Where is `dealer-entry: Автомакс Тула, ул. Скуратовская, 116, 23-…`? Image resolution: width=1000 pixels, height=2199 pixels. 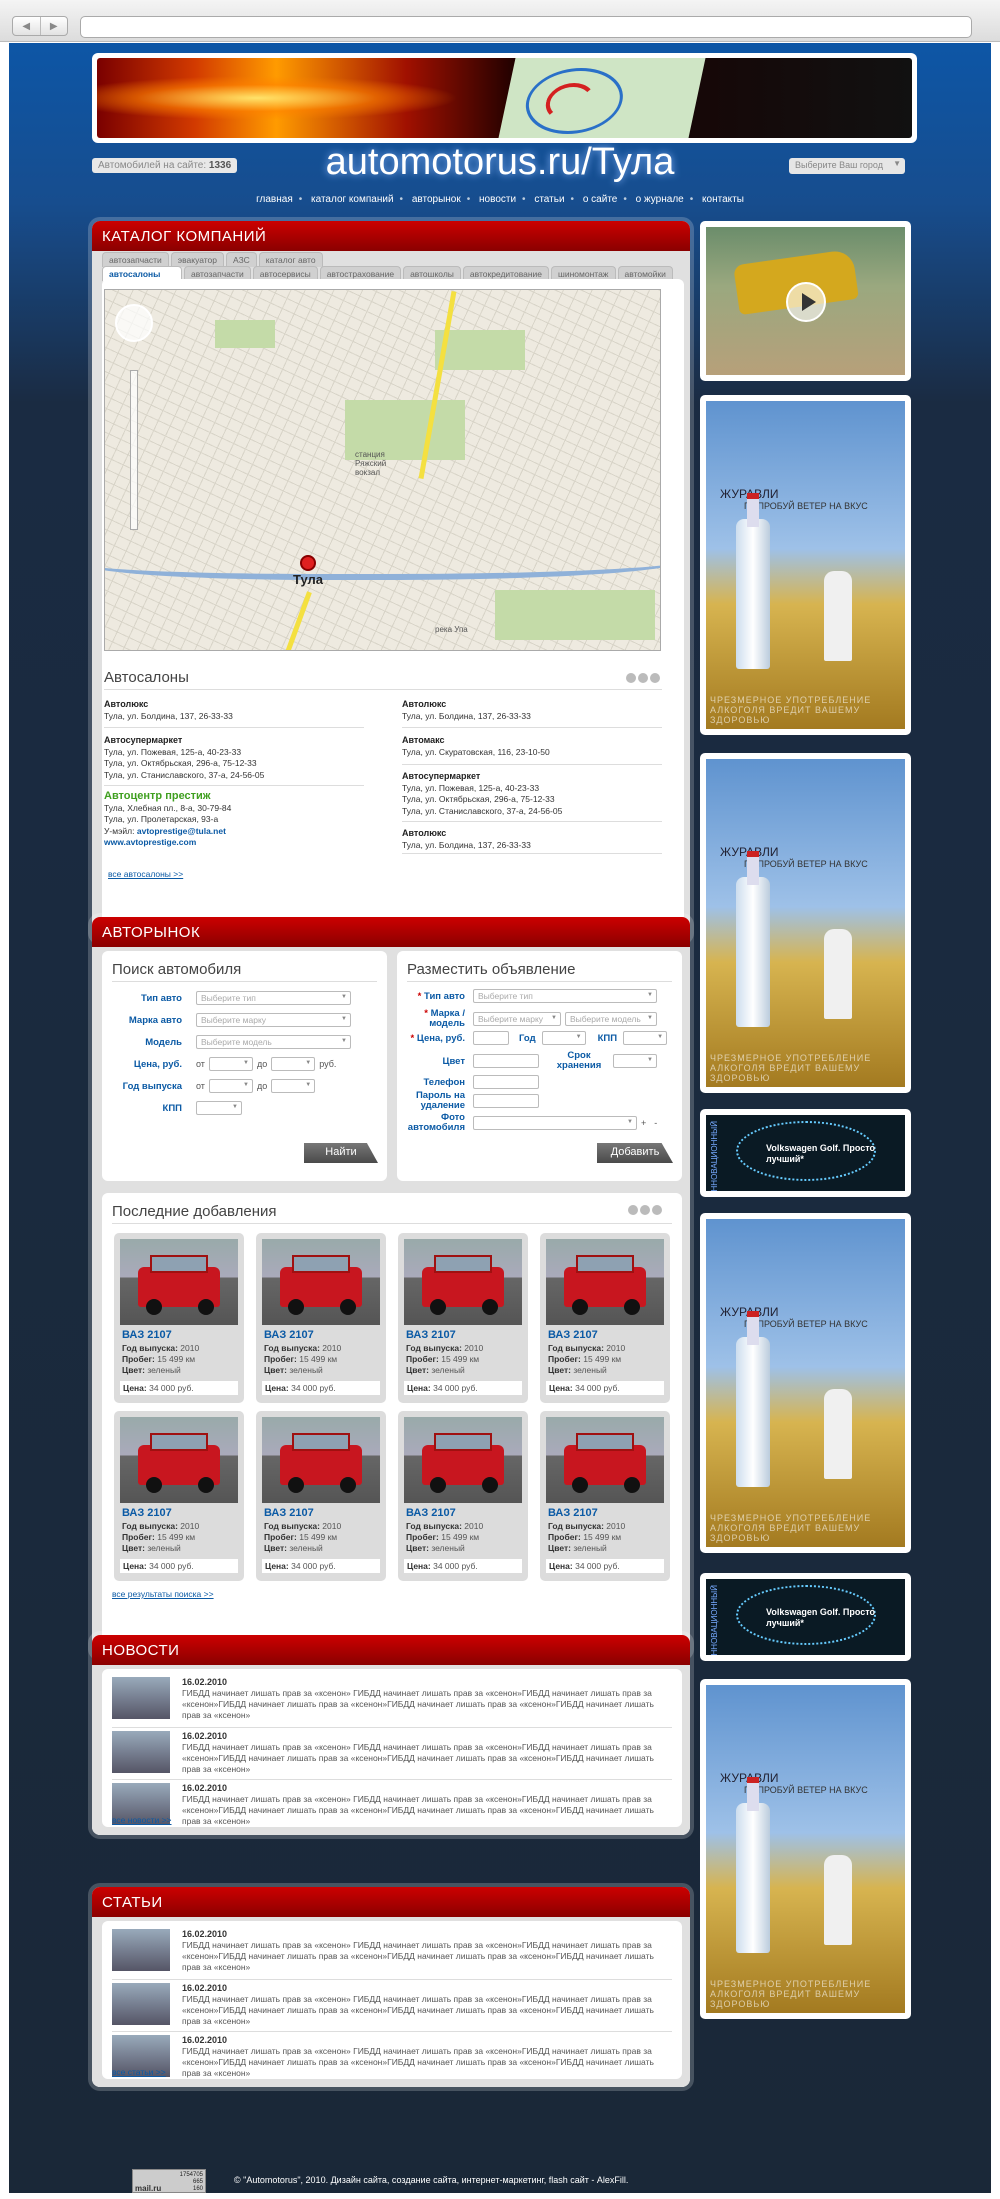 dealer-entry: Автомакс Тула, ул. Скуратовская, 116, 23-… is located at coordinates (476, 746).